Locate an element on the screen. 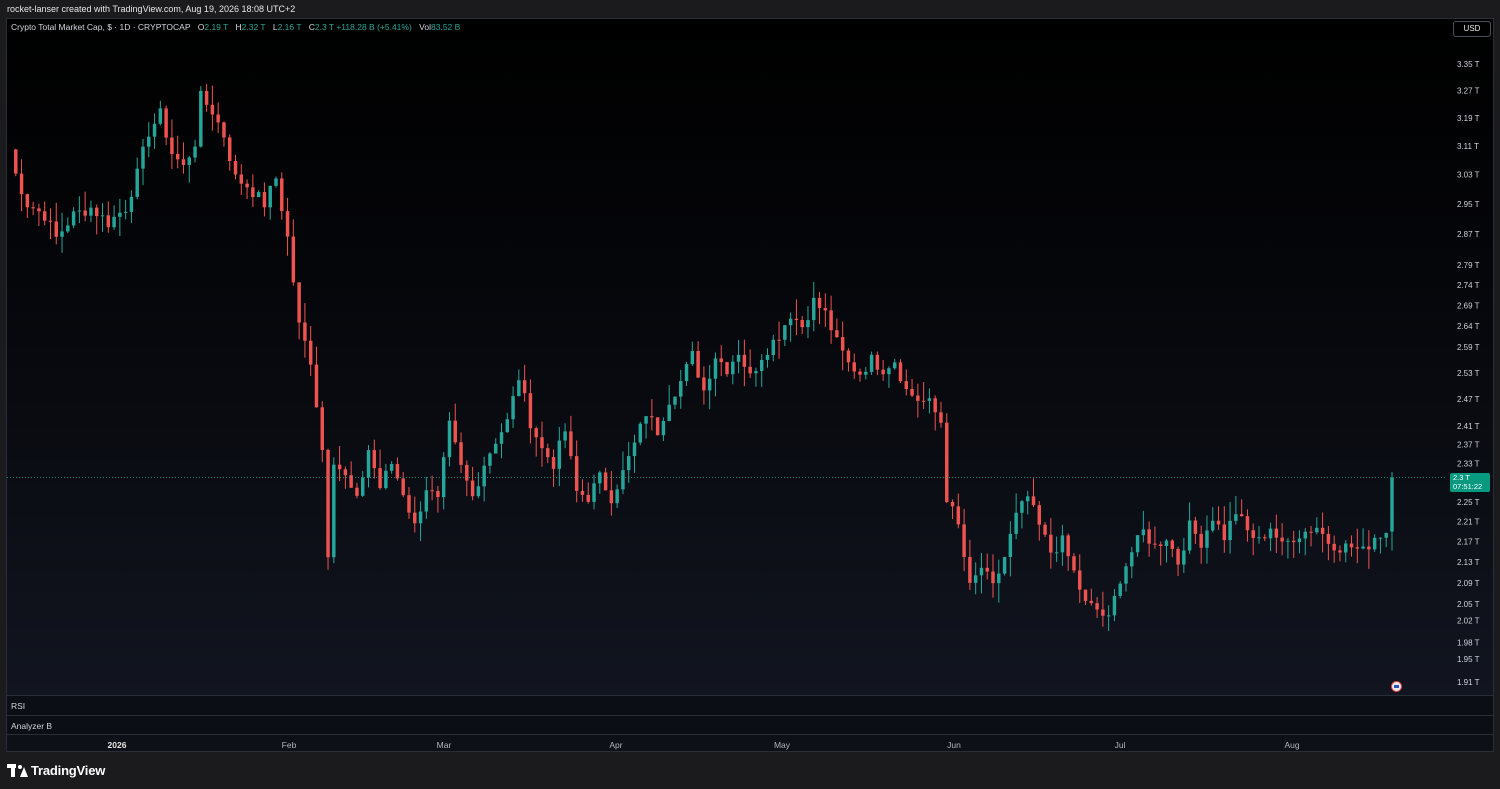 This screenshot has width=1500, height=789. time-axis: 2026 Feb Mar Apr May Jun Jul Aug is located at coordinates (750, 742).